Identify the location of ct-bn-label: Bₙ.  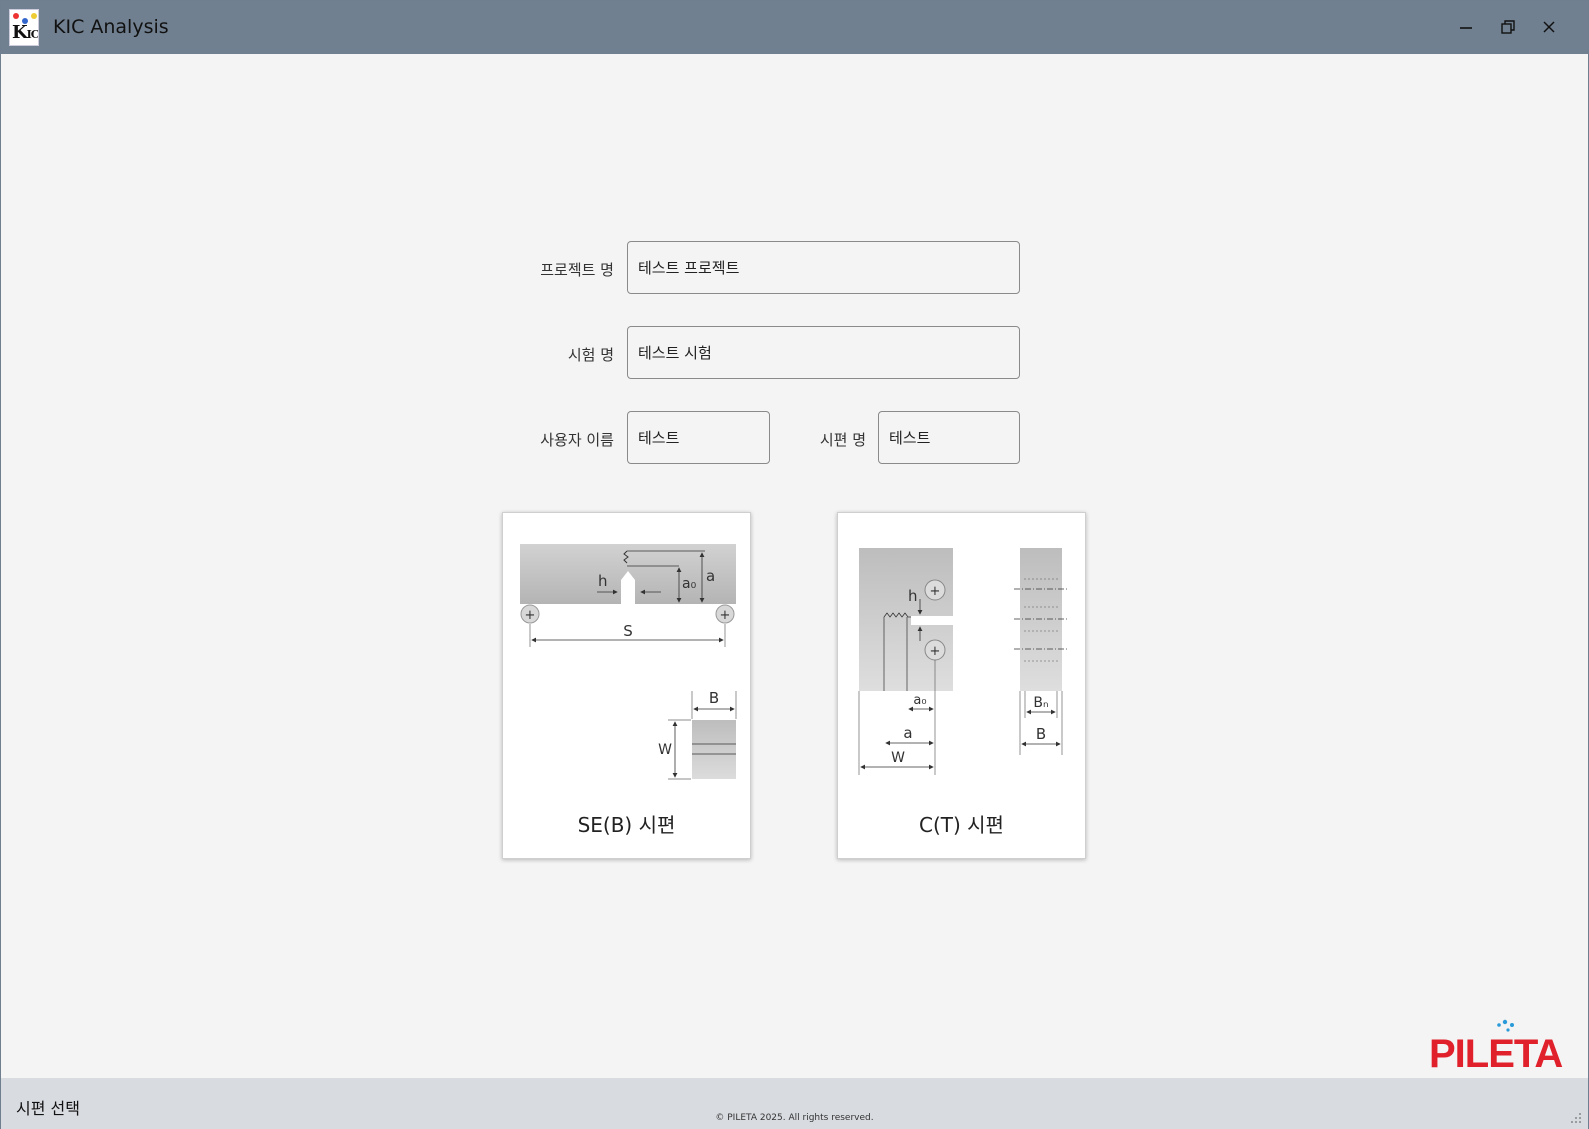
(1040, 703).